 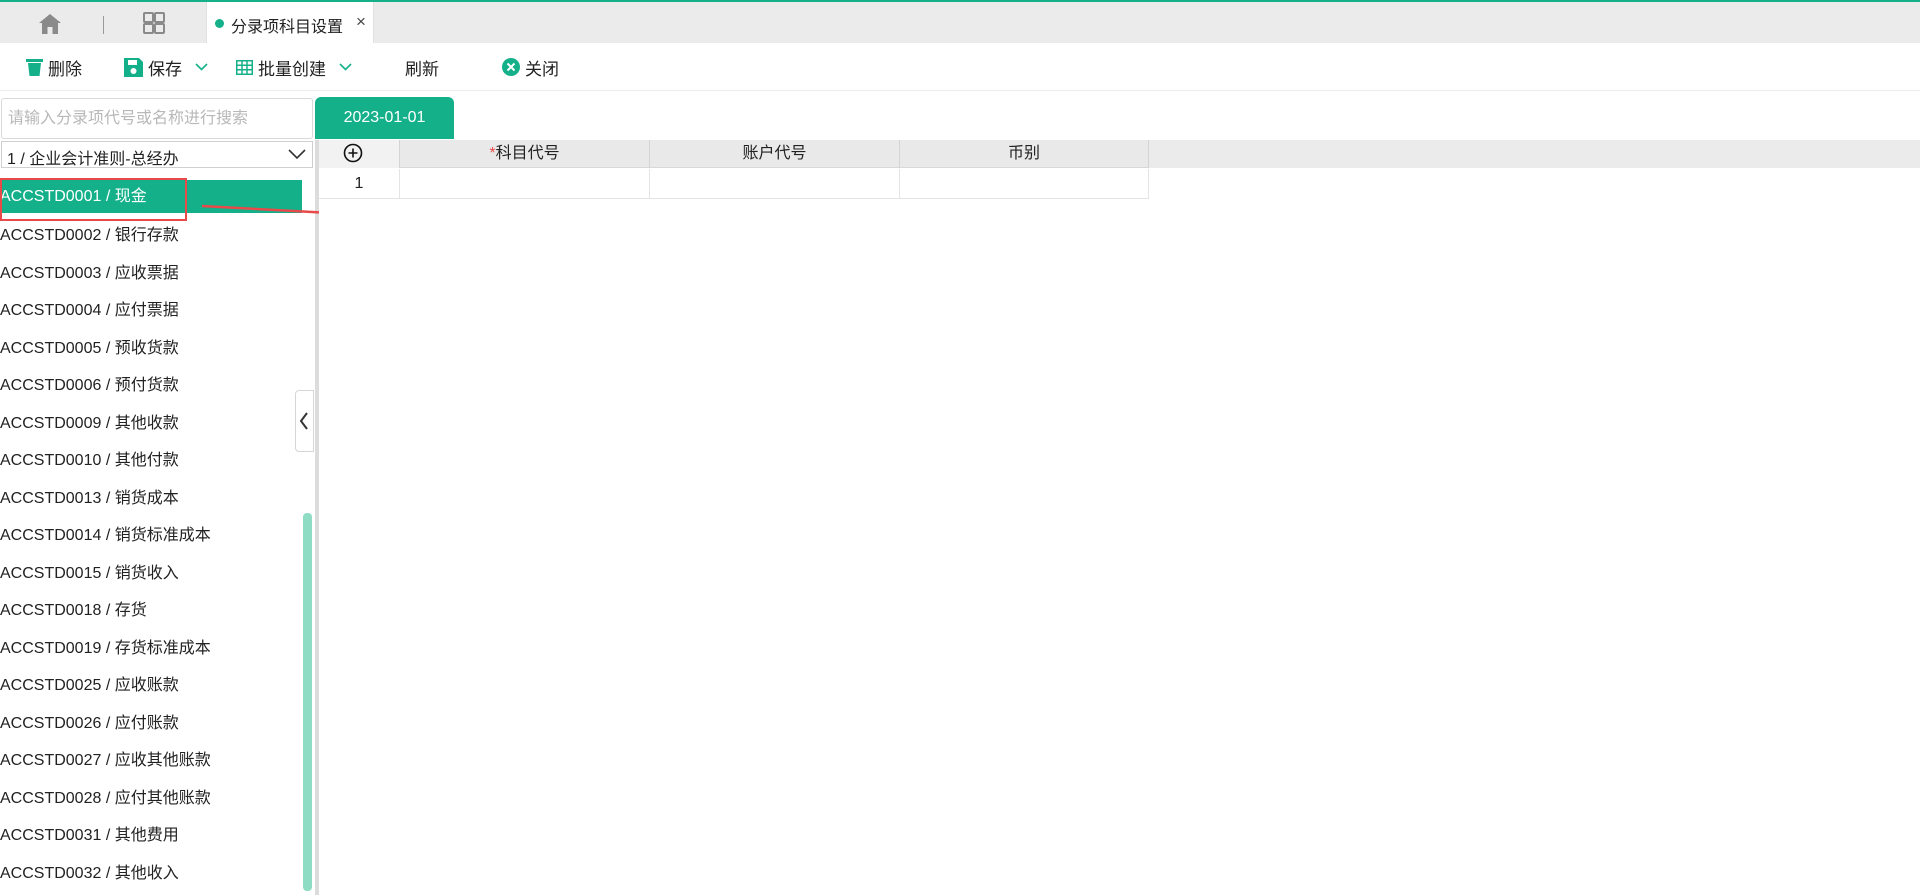 What do you see at coordinates (359, 184) in the screenshot?
I see `row-number: 1` at bounding box center [359, 184].